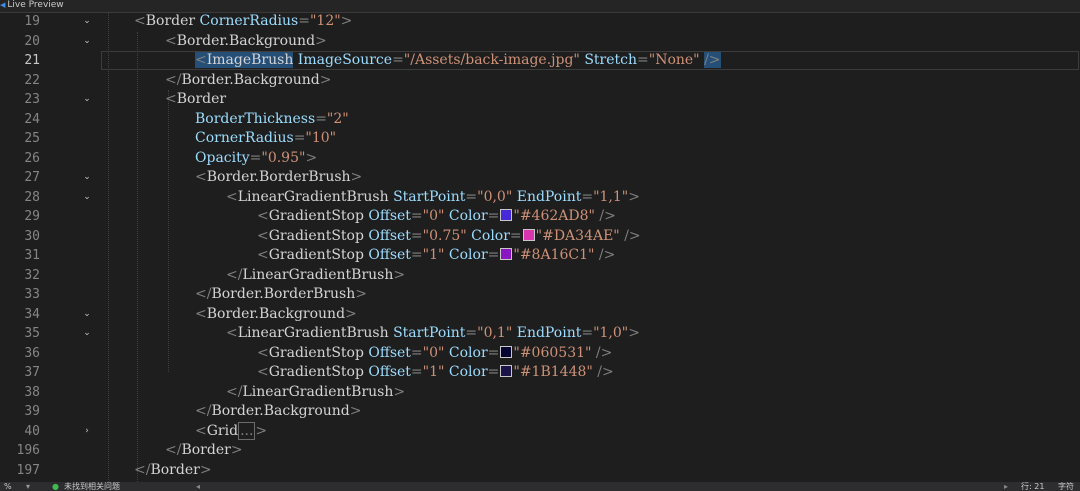 This screenshot has width=1080, height=491. What do you see at coordinates (540, 81) in the screenshot?
I see `code-line: 22 </Border.Background>` at bounding box center [540, 81].